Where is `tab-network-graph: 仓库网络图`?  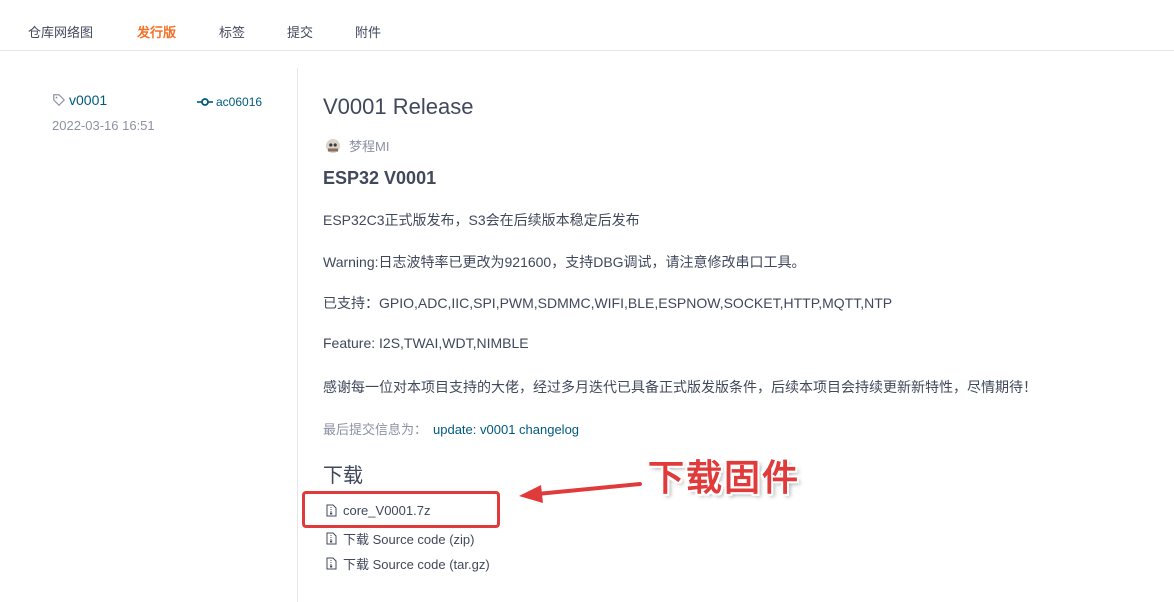 tab-network-graph: 仓库网络图 is located at coordinates (60, 31).